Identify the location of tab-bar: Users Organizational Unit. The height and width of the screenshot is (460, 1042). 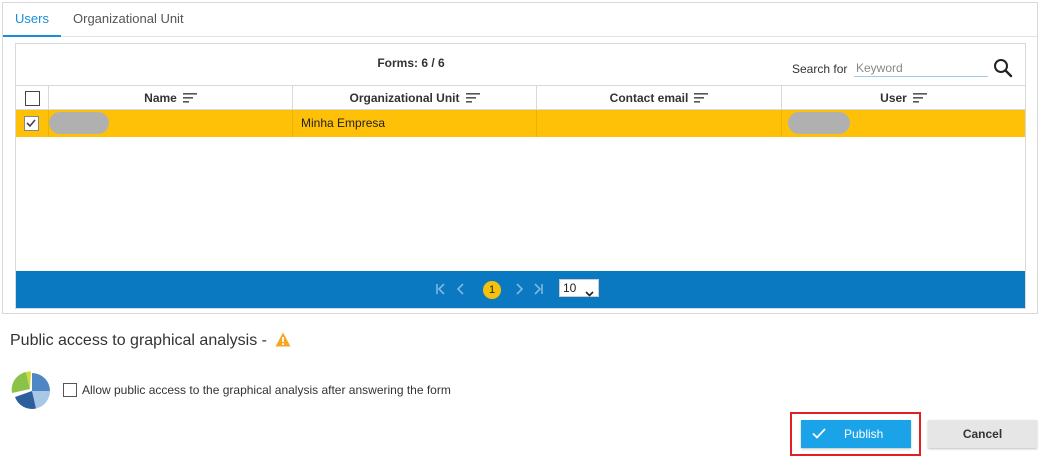
(520, 20).